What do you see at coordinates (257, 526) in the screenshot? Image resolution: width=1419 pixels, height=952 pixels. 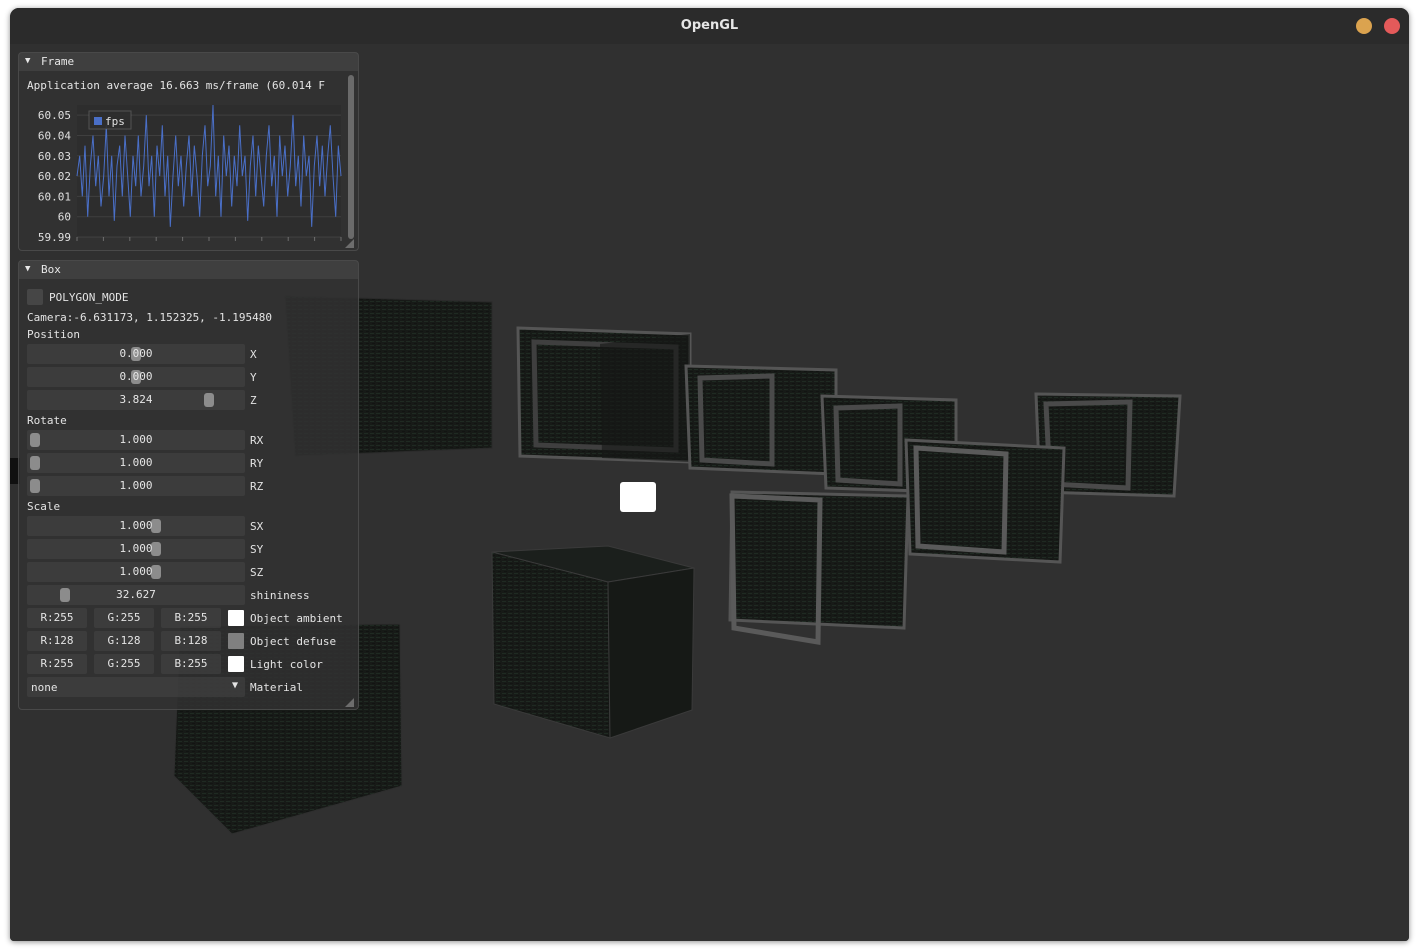 I see `slider-label: SX` at bounding box center [257, 526].